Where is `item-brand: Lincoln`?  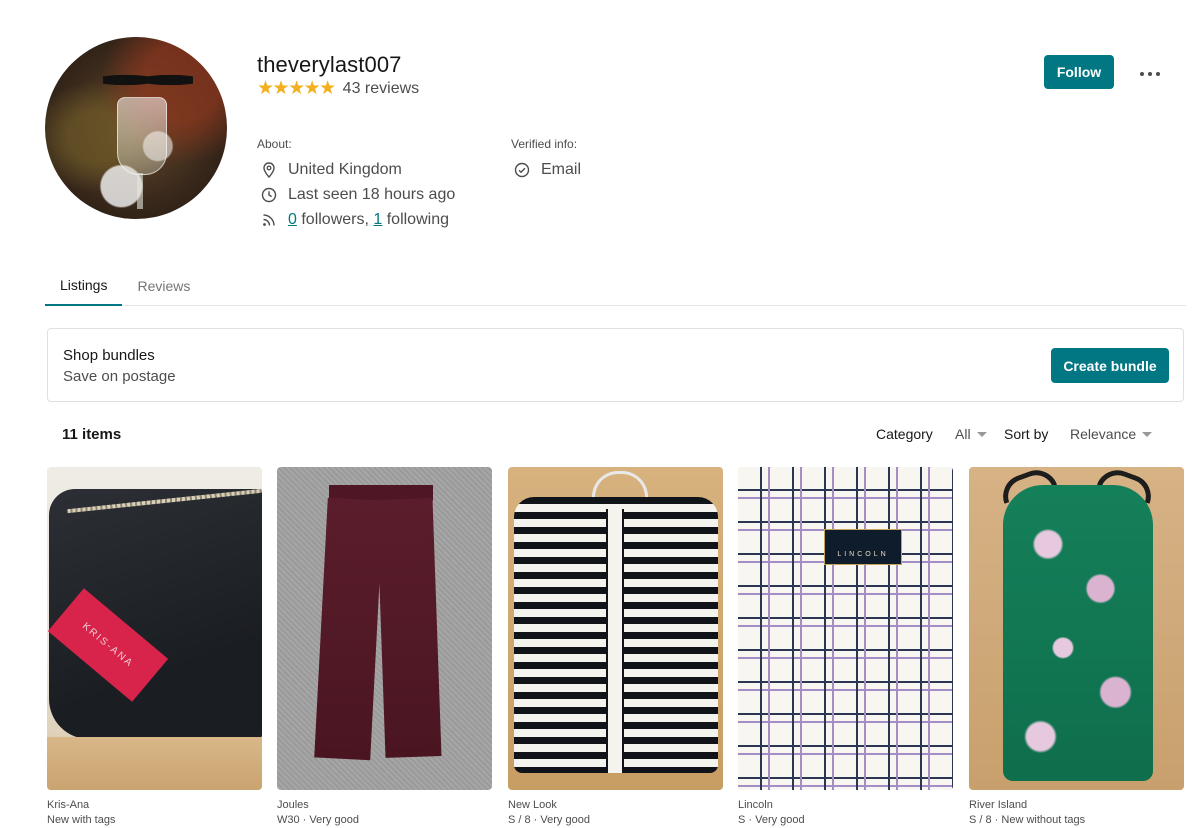 item-brand: Lincoln is located at coordinates (755, 805).